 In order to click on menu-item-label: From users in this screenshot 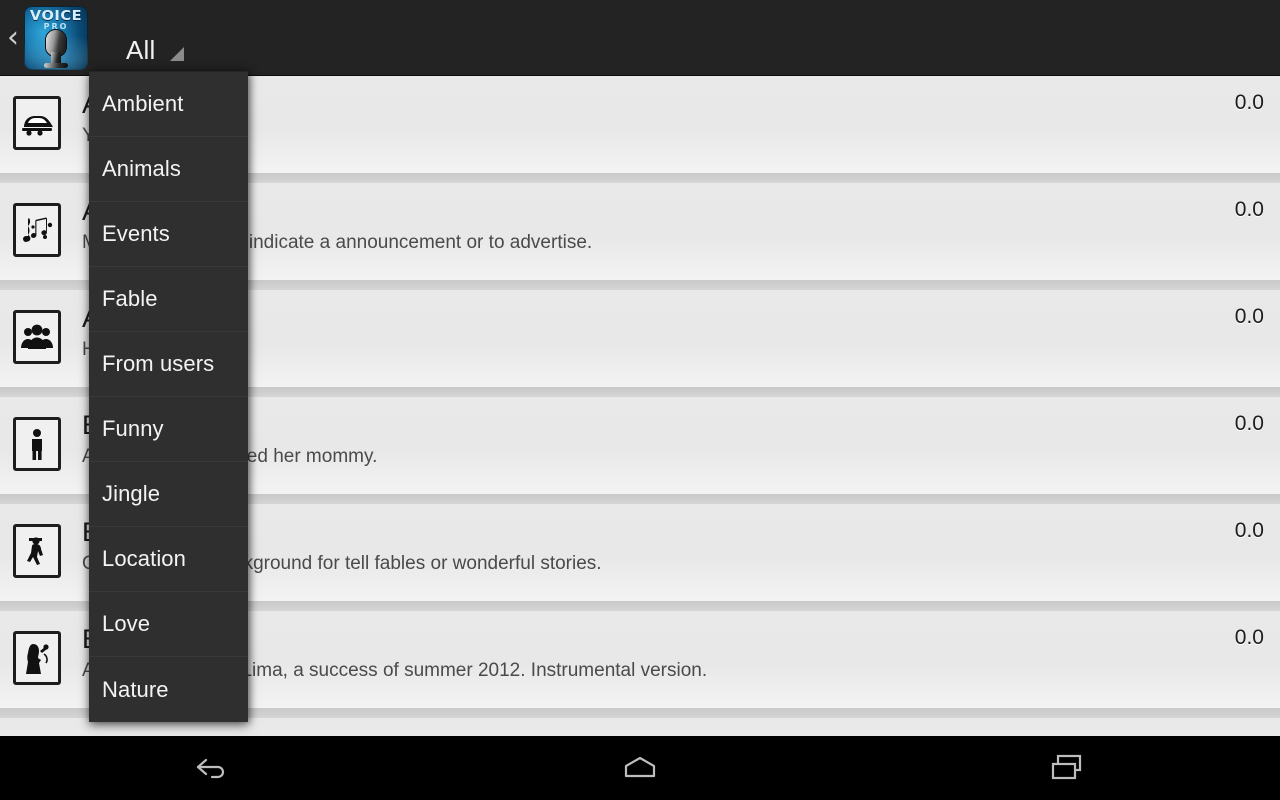, I will do `click(158, 363)`.